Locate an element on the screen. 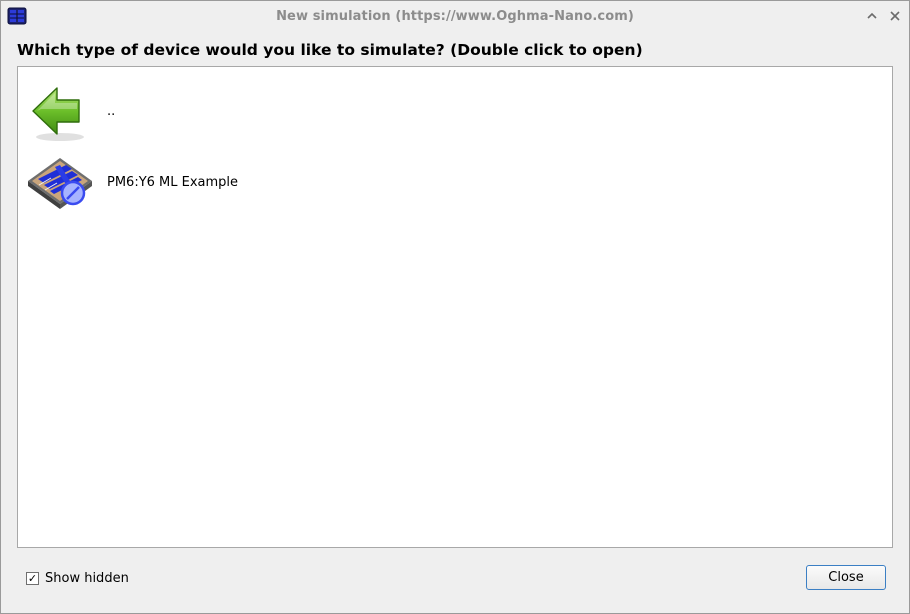  show-hidden-label: Show hidden is located at coordinates (87, 578).